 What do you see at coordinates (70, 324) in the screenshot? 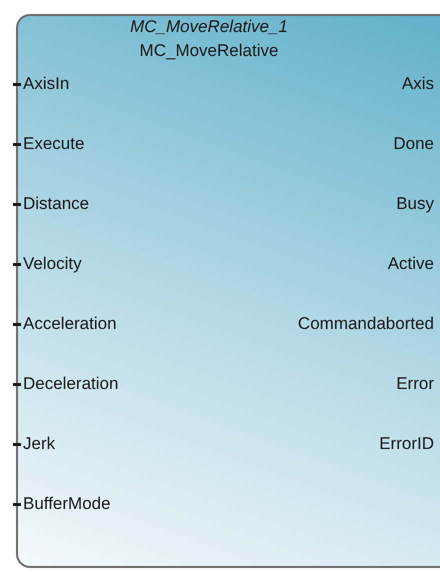
I see `input-label: Acceleration` at bounding box center [70, 324].